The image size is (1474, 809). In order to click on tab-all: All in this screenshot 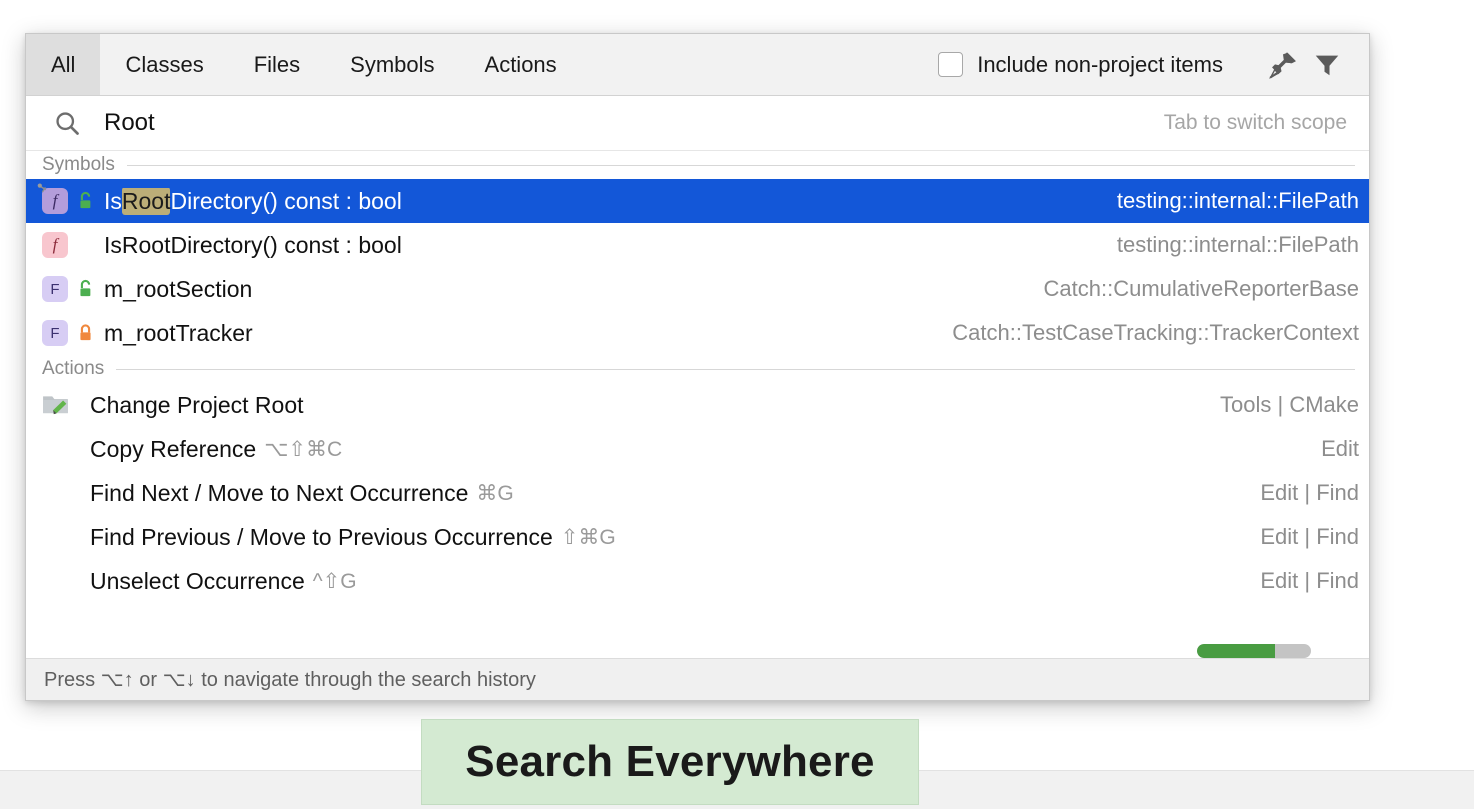, I will do `click(63, 64)`.